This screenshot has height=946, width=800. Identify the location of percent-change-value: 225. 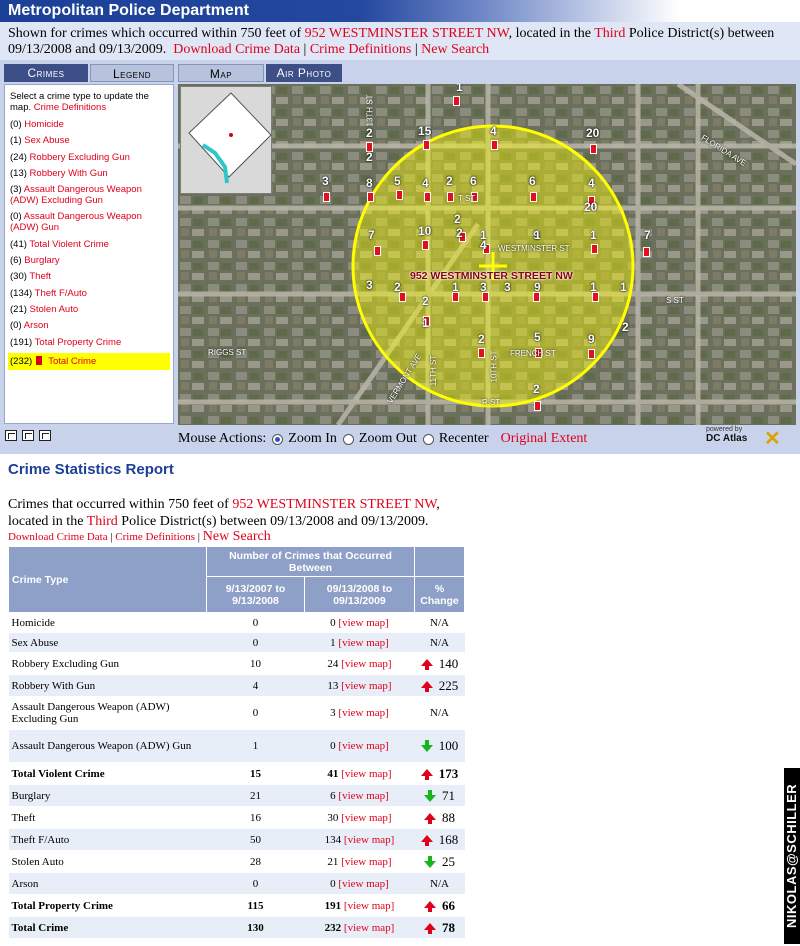
(448, 685).